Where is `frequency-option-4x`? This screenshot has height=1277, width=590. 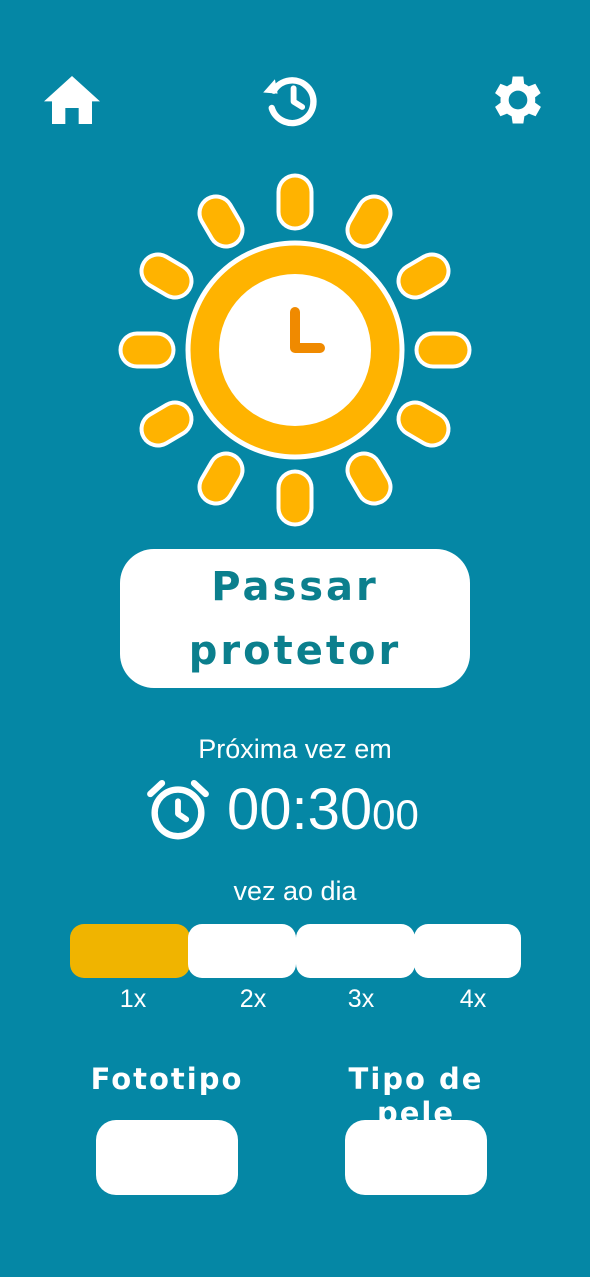 frequency-option-4x is located at coordinates (467, 951).